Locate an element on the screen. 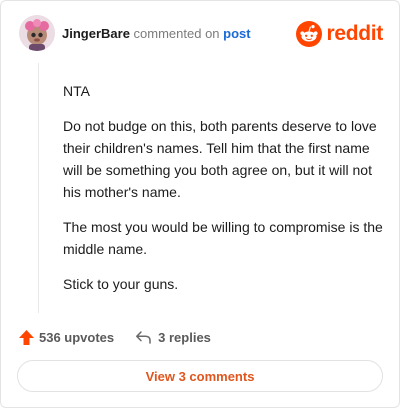 Image resolution: width=400 pixels, height=408 pixels. replies-count: 3 replies is located at coordinates (184, 337).